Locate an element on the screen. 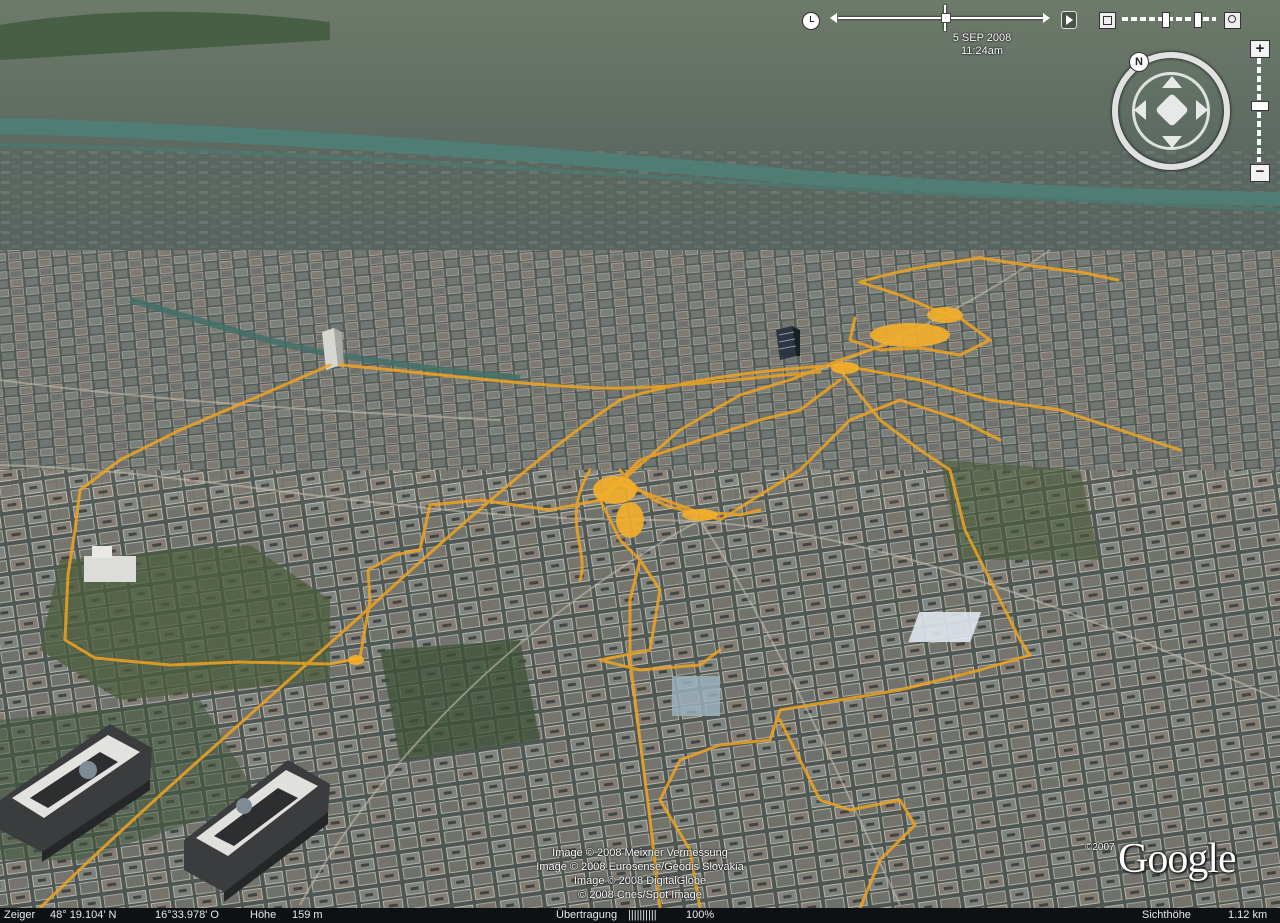  compass-label: N is located at coordinates (1139, 62).